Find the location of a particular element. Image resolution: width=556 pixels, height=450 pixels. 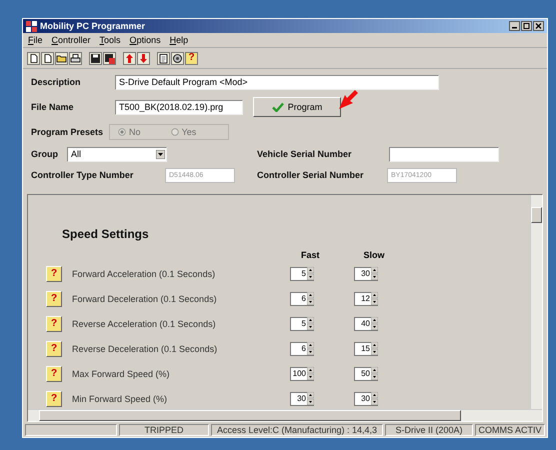

vertical-scrollbar is located at coordinates (536, 302).